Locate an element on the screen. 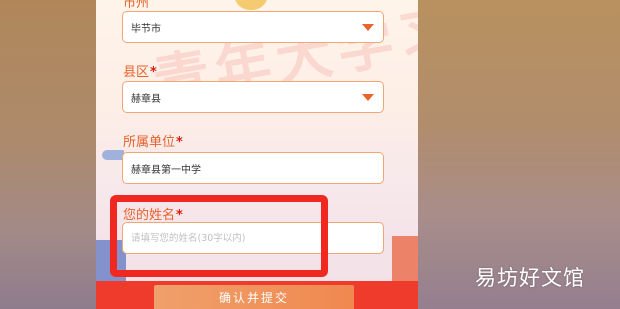 This screenshot has width=620, height=309. county-select: 赫章县 is located at coordinates (253, 97).